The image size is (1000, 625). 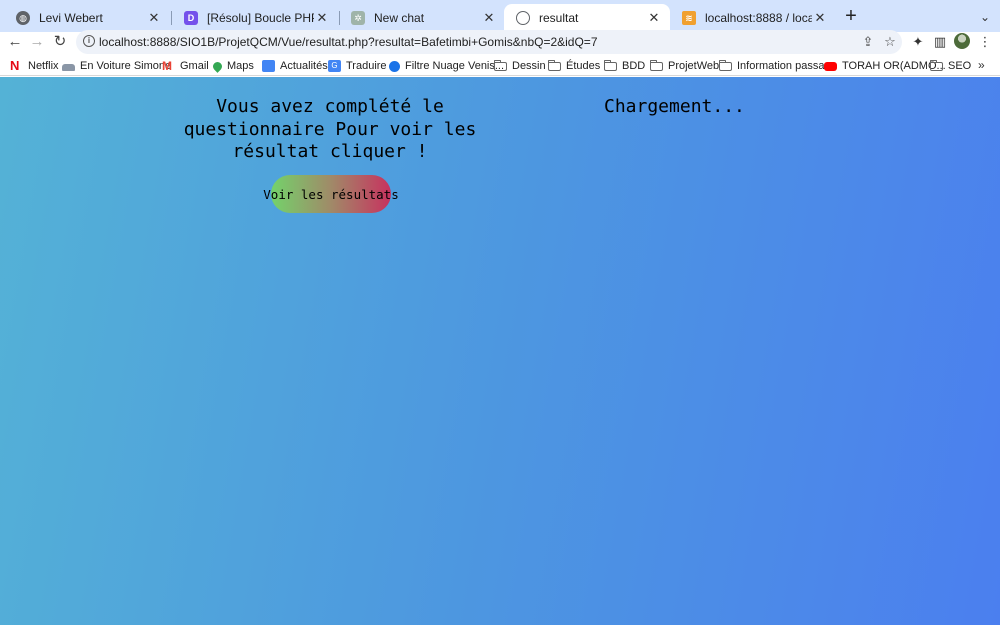 I want to click on bookmark-label: Netflix, so click(x=43, y=66).